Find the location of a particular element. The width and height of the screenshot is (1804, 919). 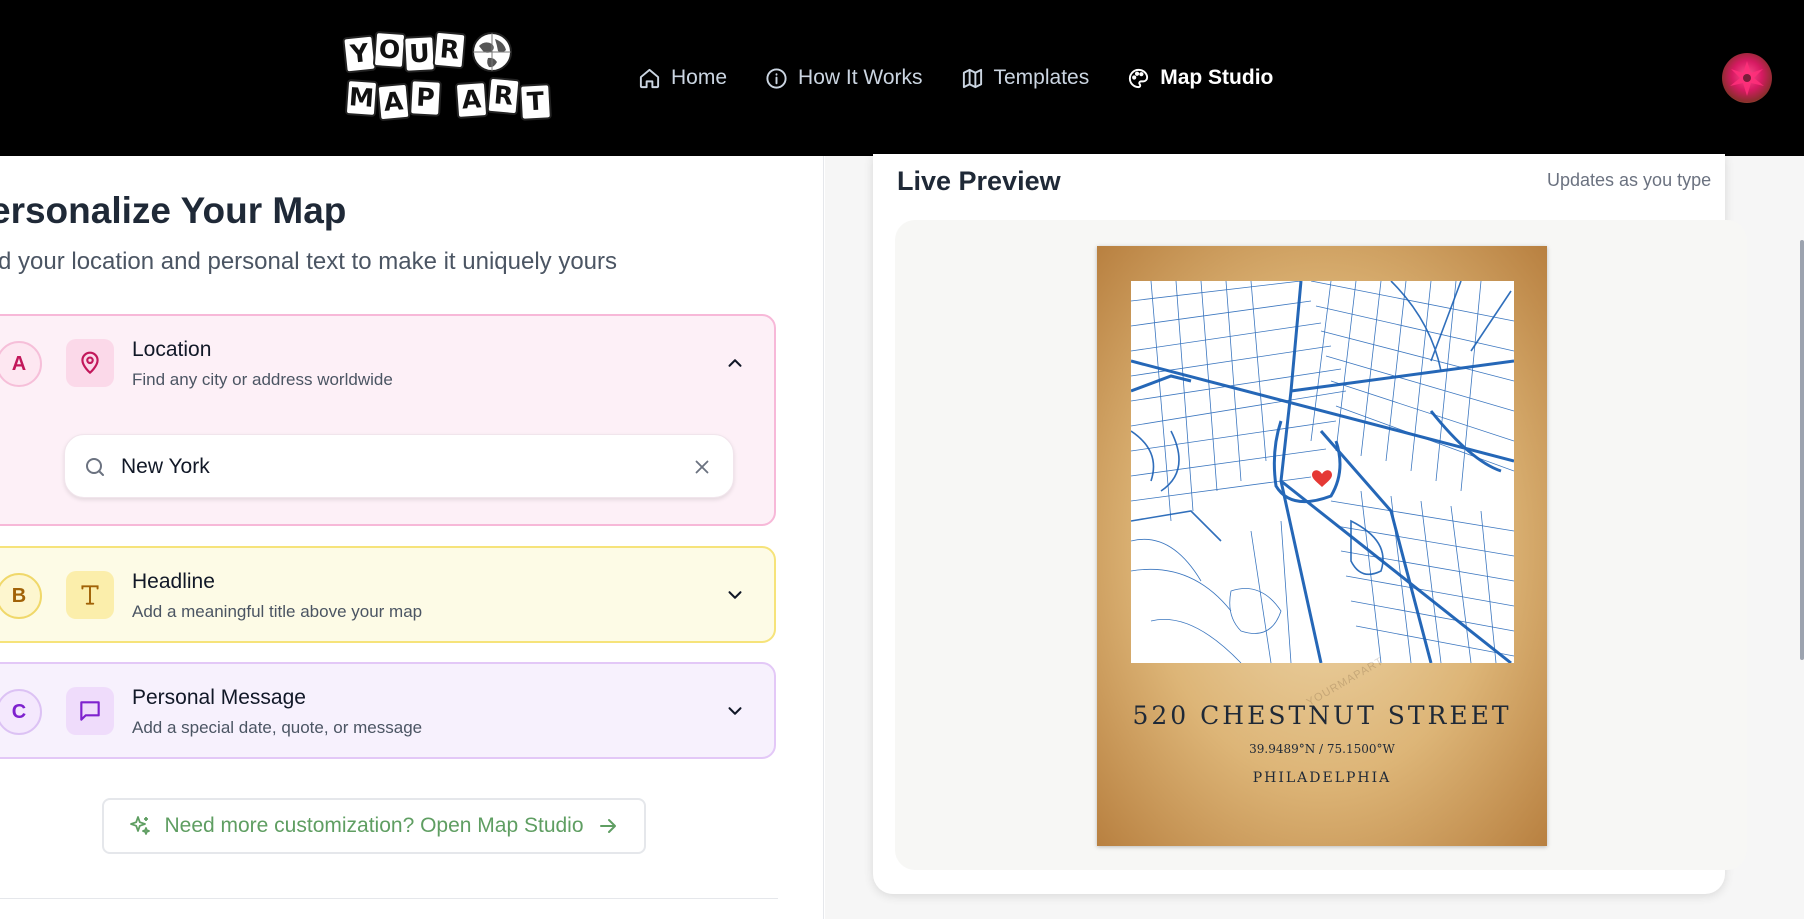

map-image is located at coordinates (1322, 472).